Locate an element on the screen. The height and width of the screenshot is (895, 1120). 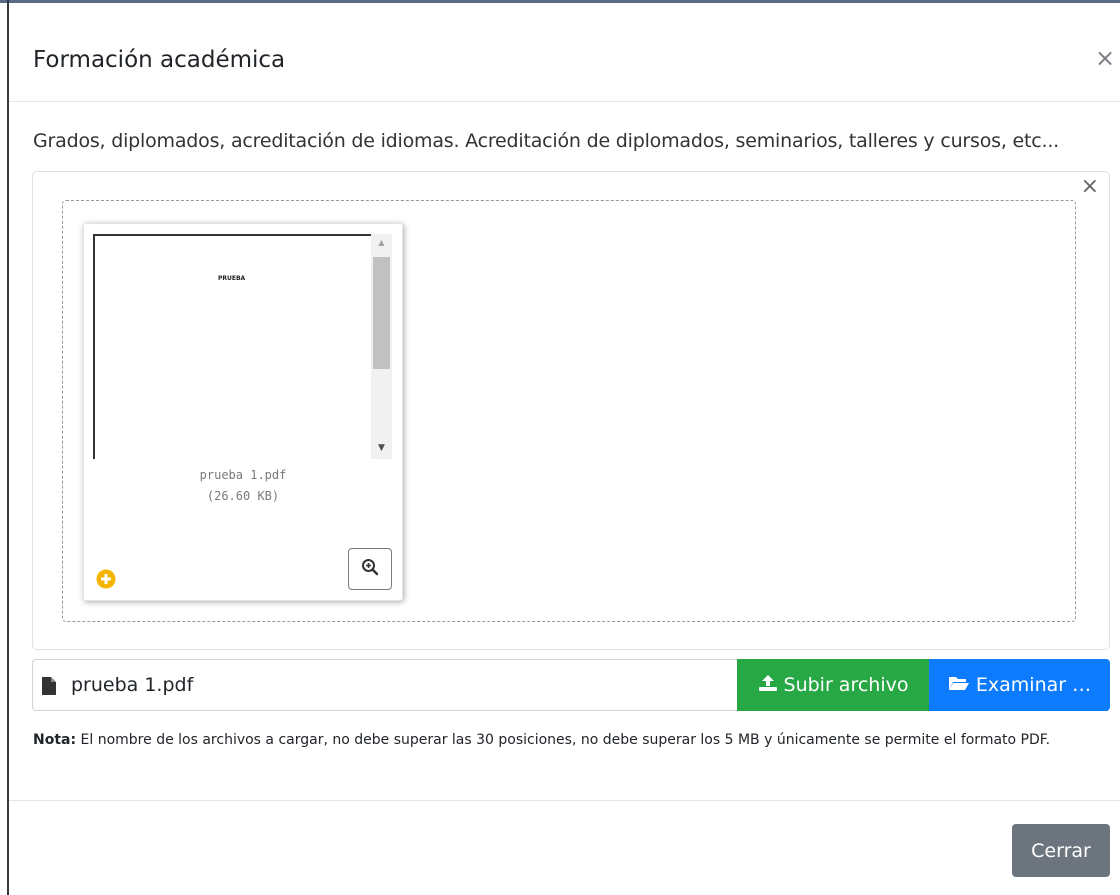
modal-footer-divider is located at coordinates (564, 800).